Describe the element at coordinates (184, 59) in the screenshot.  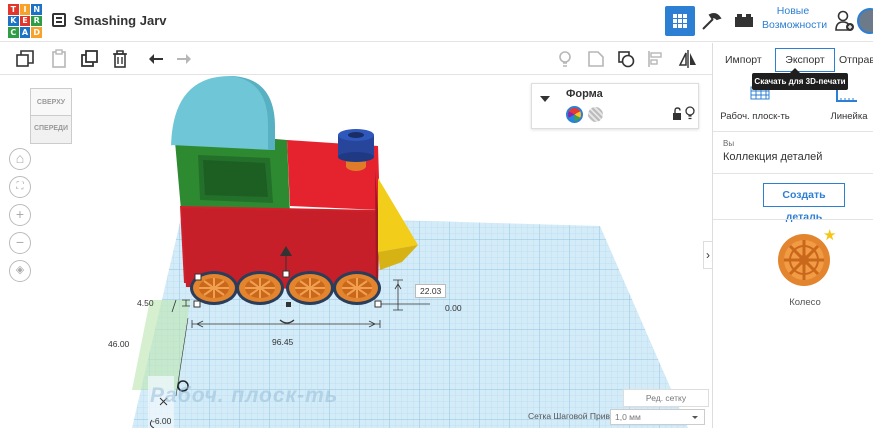
I see `redo-icon` at that location.